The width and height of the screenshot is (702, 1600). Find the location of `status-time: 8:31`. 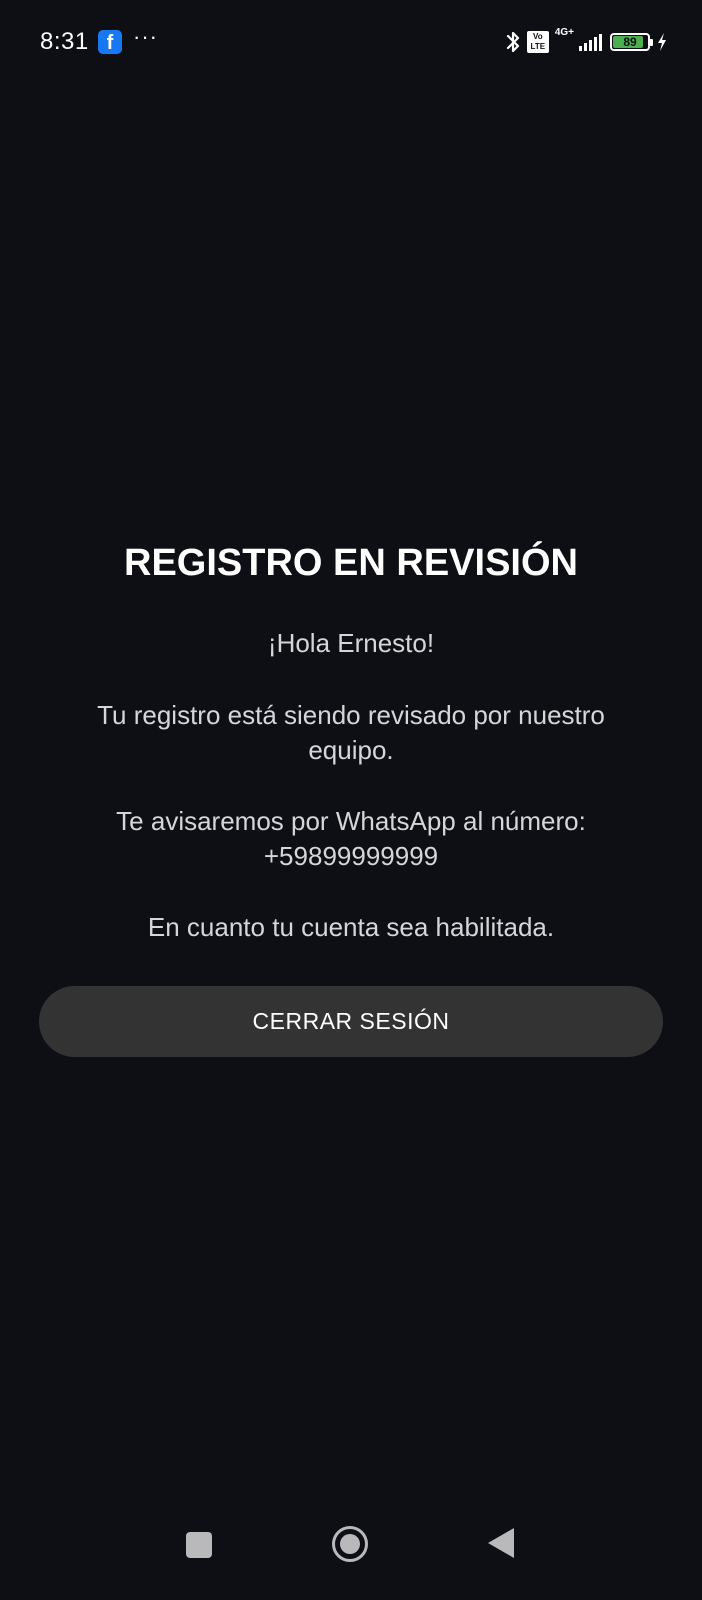

status-time: 8:31 is located at coordinates (64, 41).